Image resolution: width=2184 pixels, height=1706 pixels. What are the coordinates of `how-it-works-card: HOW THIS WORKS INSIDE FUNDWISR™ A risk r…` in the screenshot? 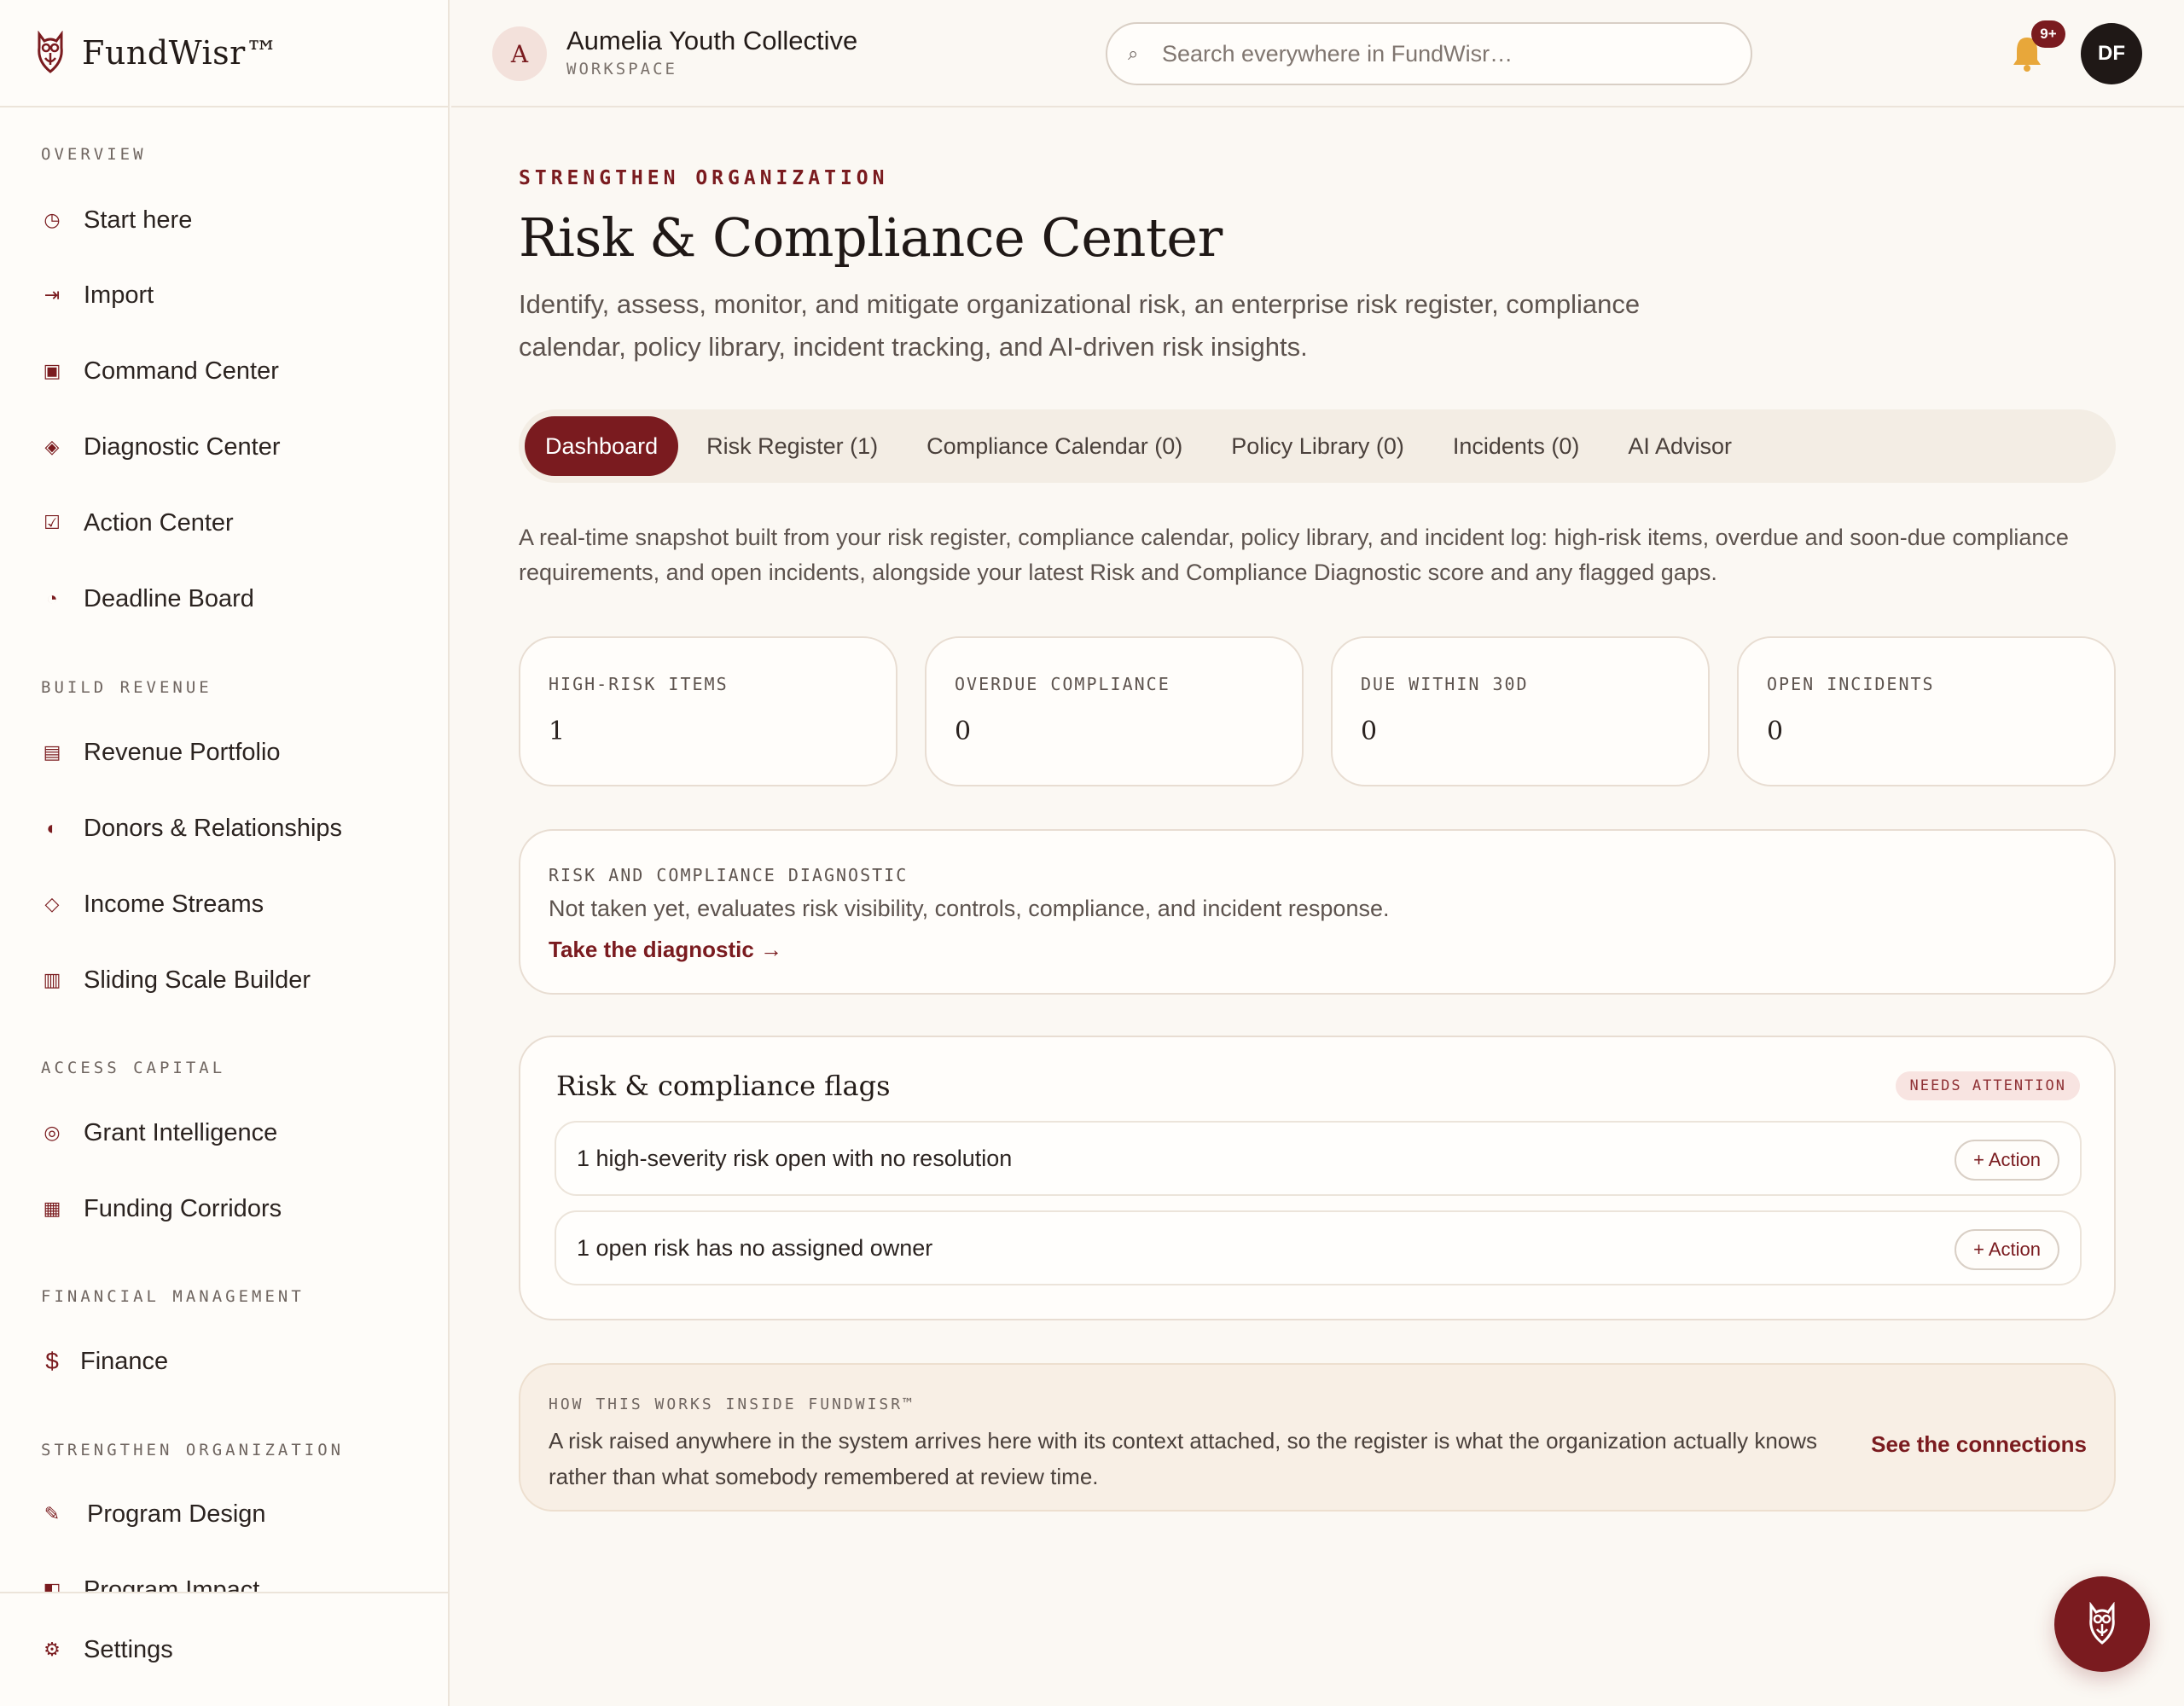 It's located at (1317, 1437).